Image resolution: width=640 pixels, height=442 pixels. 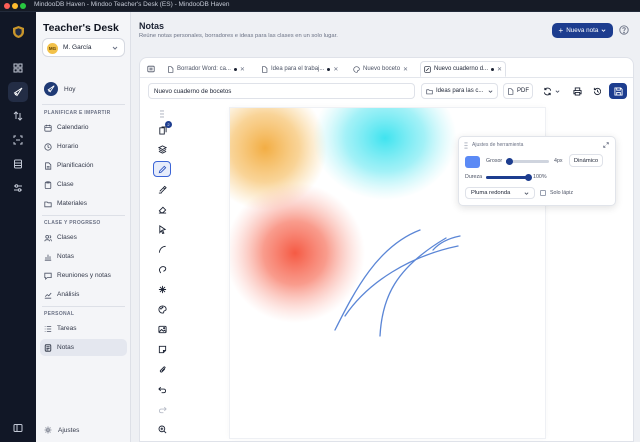 What do you see at coordinates (83, 89) in the screenshot?
I see `sidebar-item-hoy: Hoy` at bounding box center [83, 89].